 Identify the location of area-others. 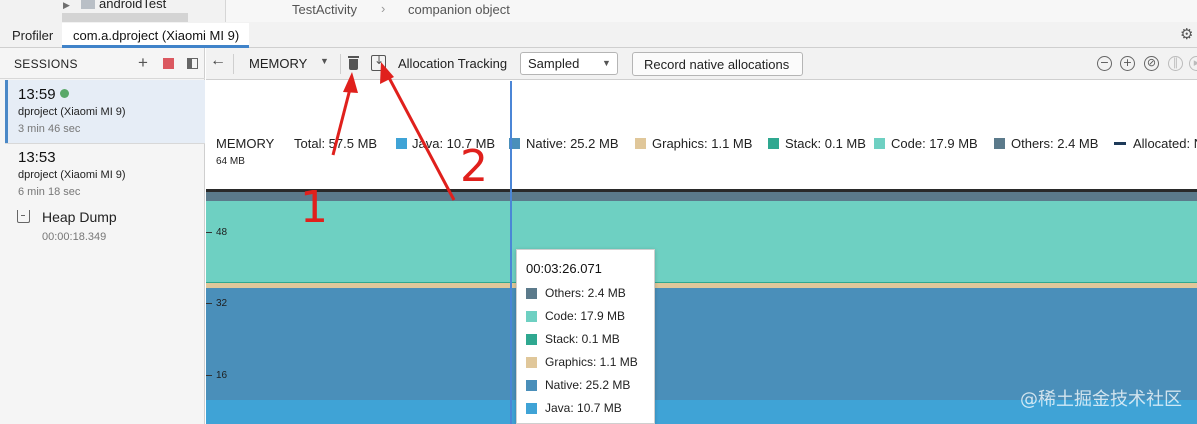
(701, 196).